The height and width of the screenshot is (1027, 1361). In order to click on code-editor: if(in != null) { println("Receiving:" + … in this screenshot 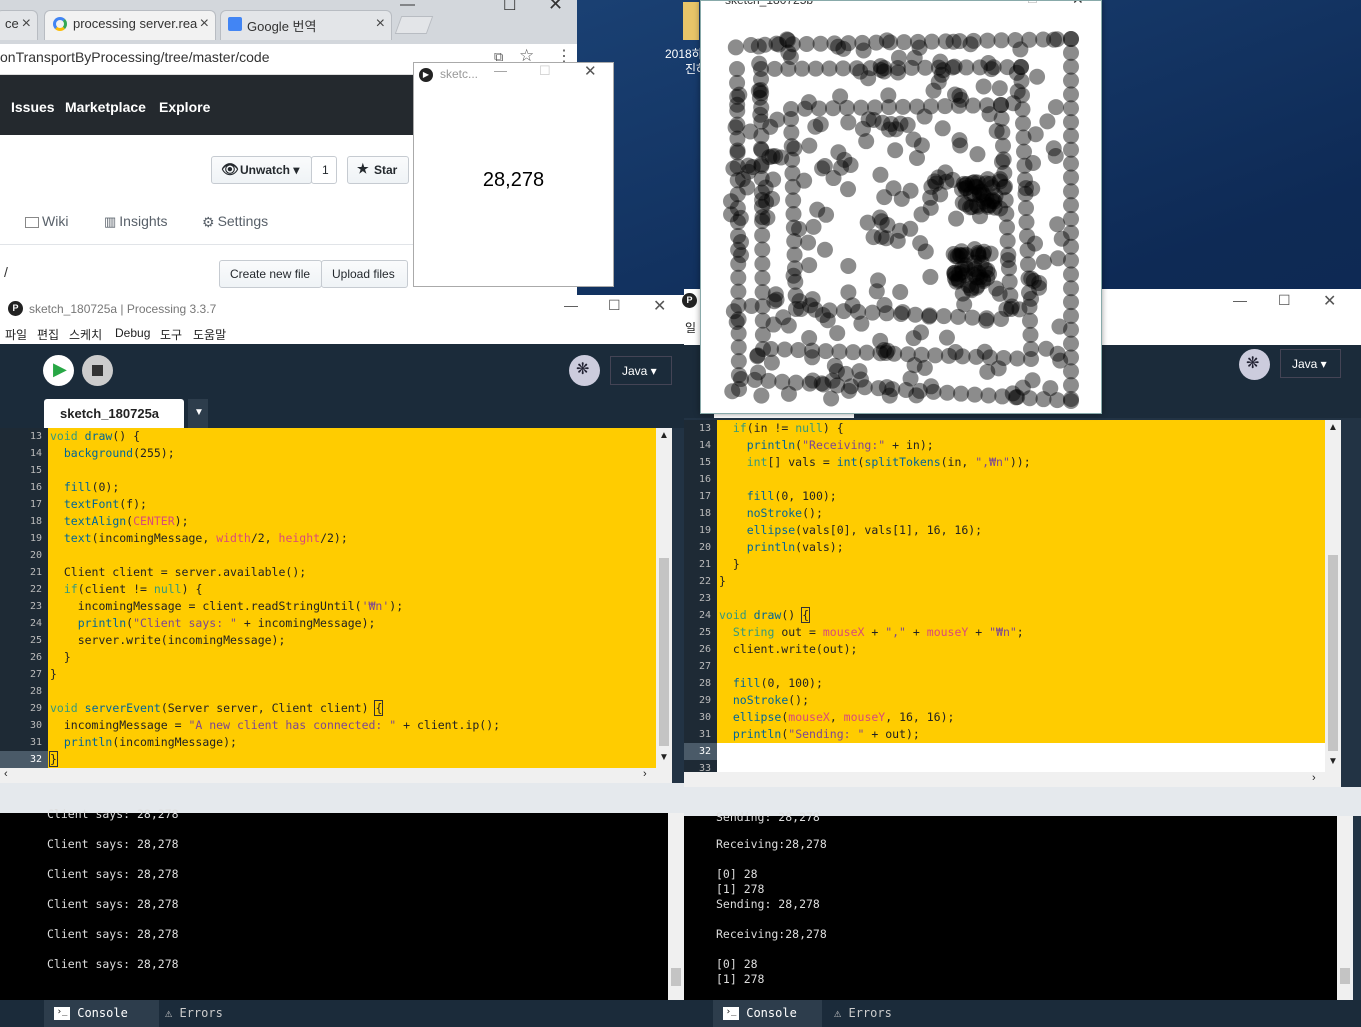, I will do `click(1022, 581)`.